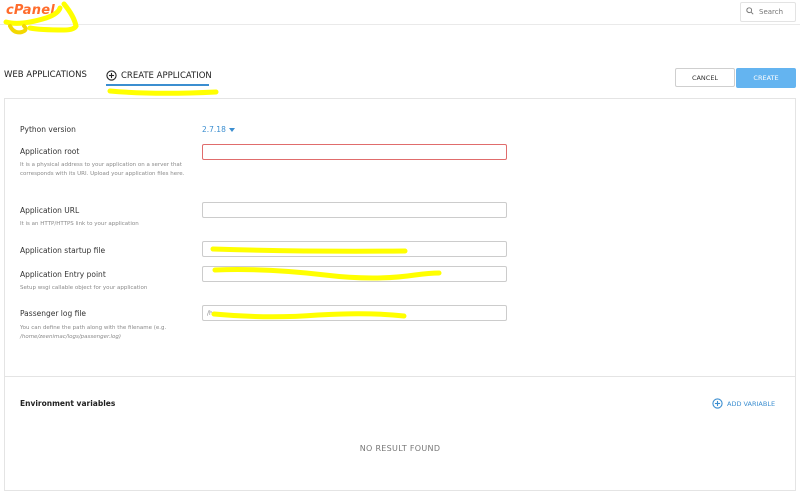 The image size is (800, 496). I want to click on passenger-log-label: Passenger log file, so click(53, 313).